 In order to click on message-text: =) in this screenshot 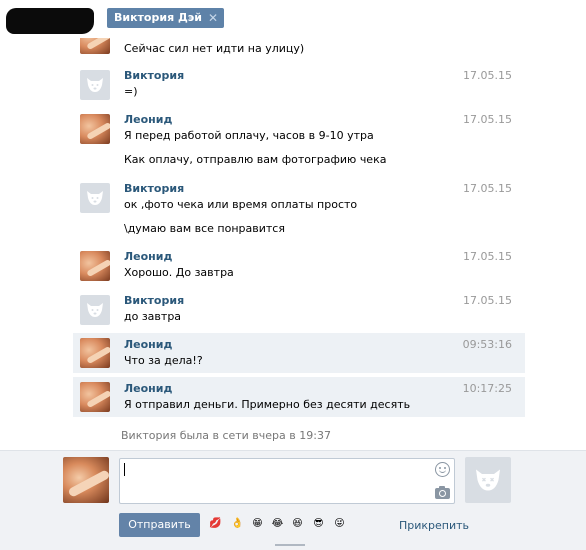, I will do `click(131, 91)`.